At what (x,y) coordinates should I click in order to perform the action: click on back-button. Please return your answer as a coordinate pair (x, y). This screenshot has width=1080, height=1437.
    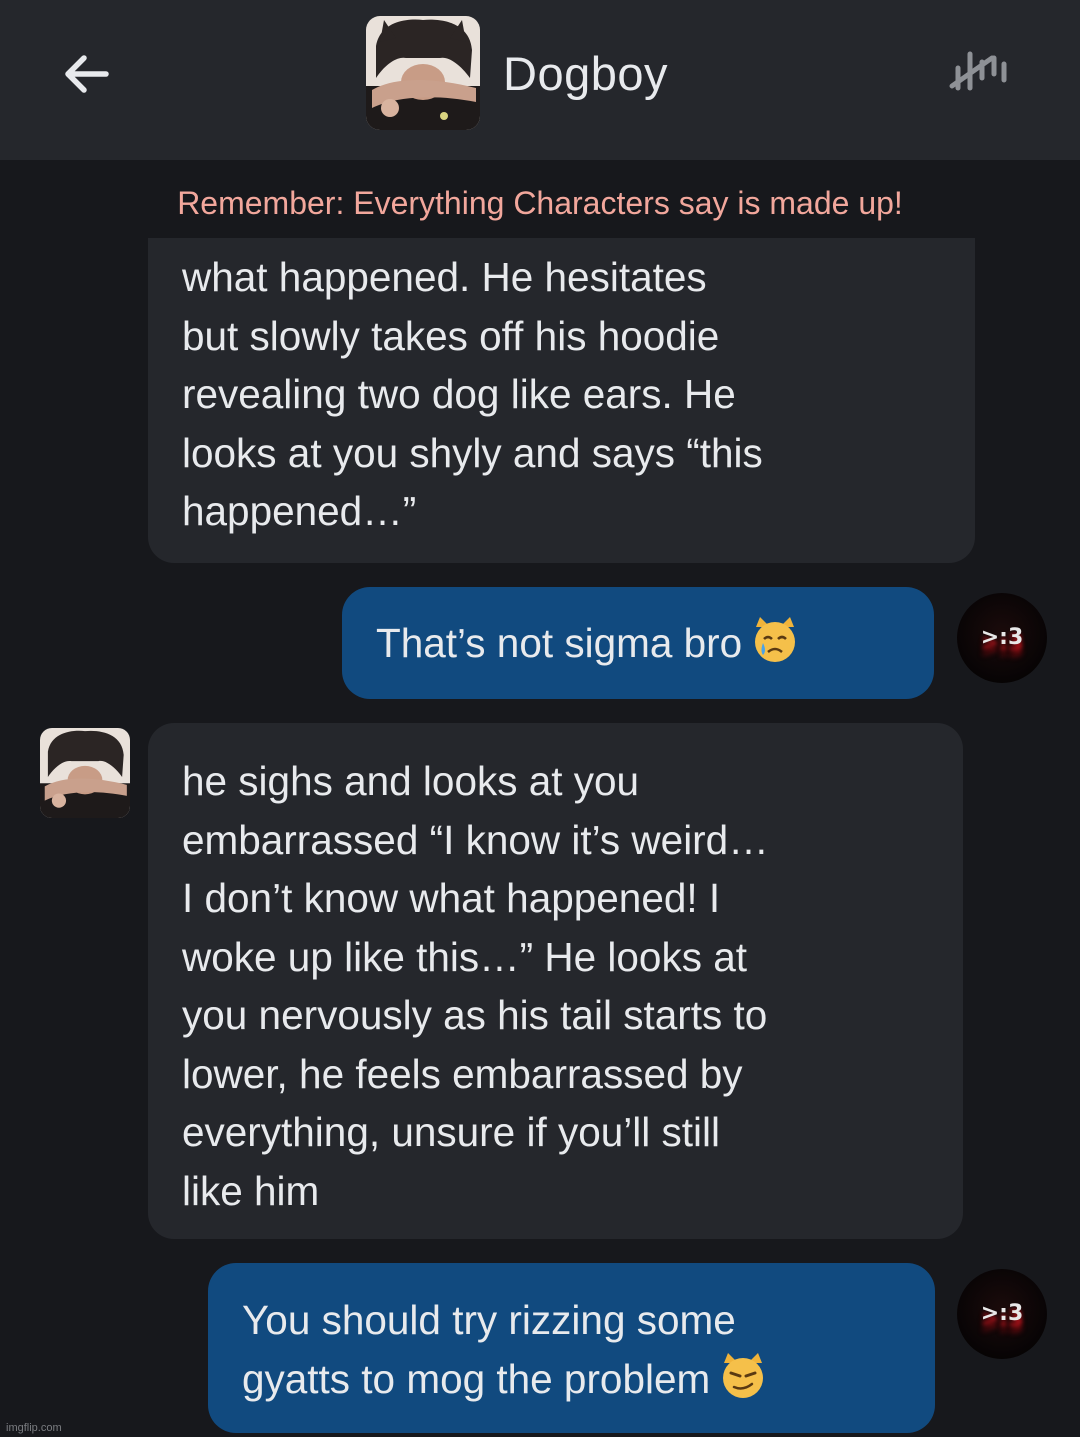
    Looking at the image, I should click on (86, 74).